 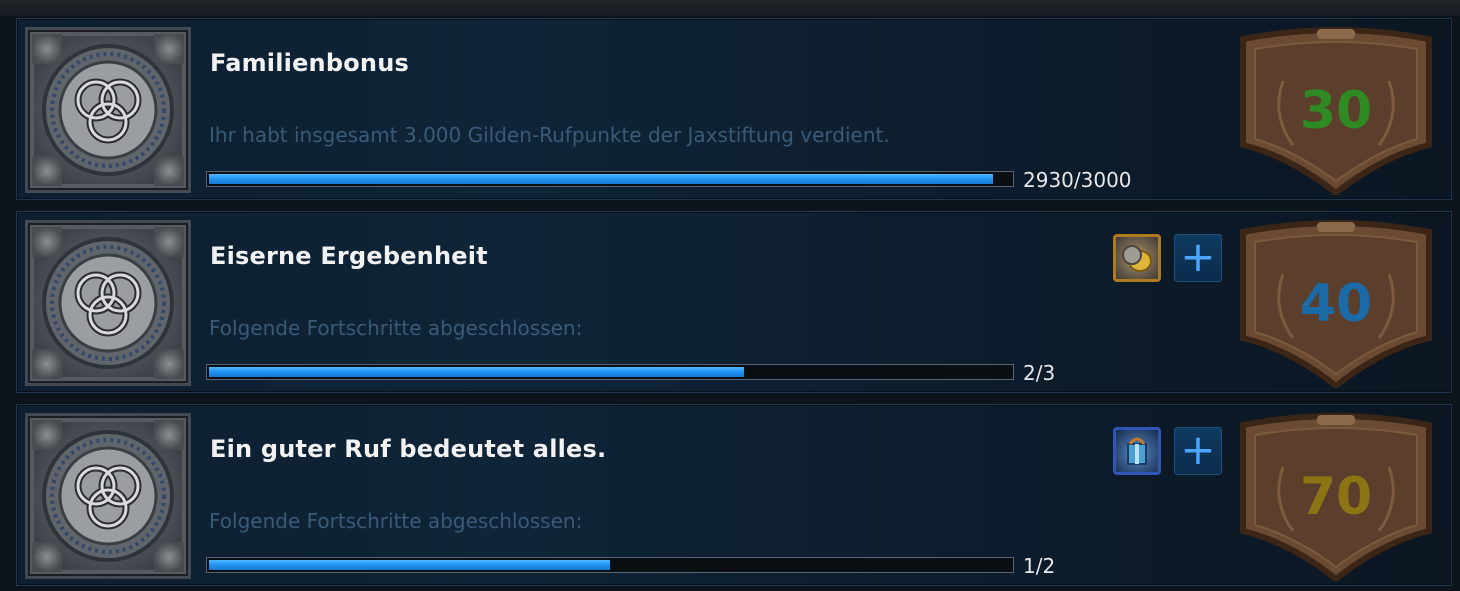 What do you see at coordinates (408, 449) in the screenshot?
I see `achievement-title: Ein guter Ruf bedeutet alles.` at bounding box center [408, 449].